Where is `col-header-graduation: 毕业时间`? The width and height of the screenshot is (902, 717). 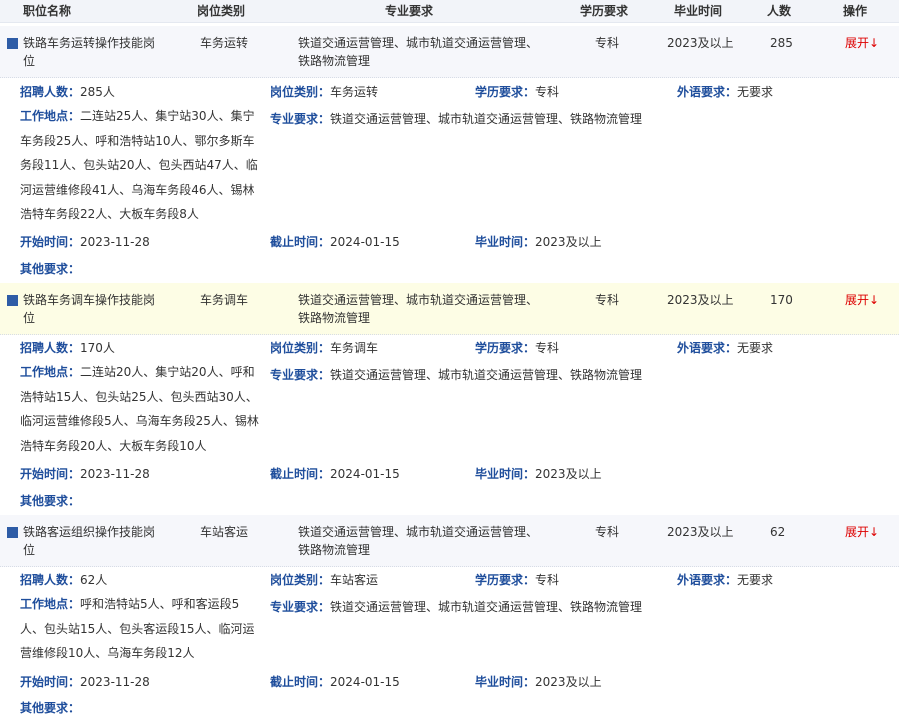 col-header-graduation: 毕业时间 is located at coordinates (698, 11).